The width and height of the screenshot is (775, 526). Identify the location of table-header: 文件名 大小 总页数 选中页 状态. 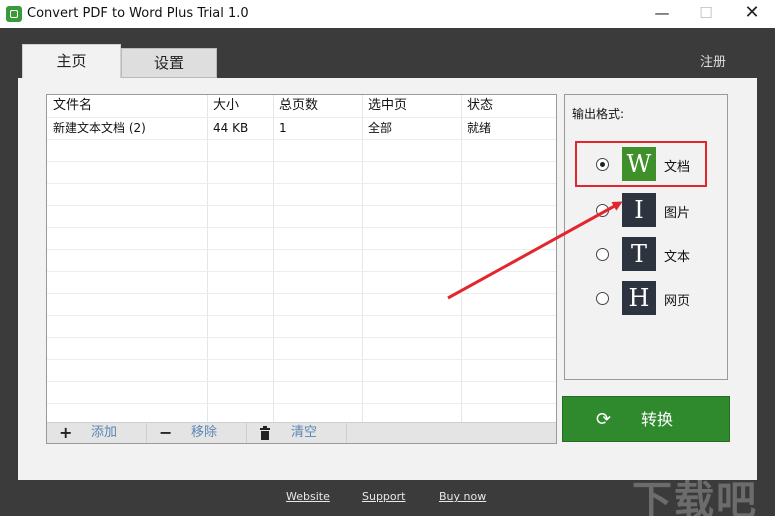
(301, 106).